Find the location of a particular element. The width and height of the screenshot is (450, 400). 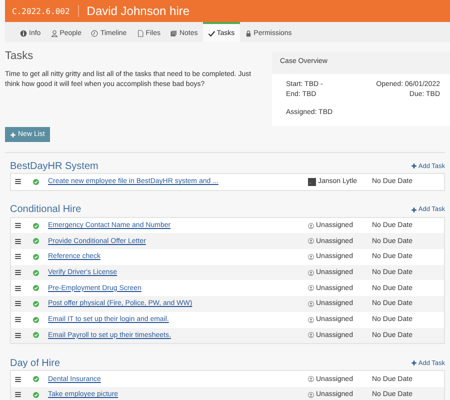

avatar-icon is located at coordinates (312, 182).